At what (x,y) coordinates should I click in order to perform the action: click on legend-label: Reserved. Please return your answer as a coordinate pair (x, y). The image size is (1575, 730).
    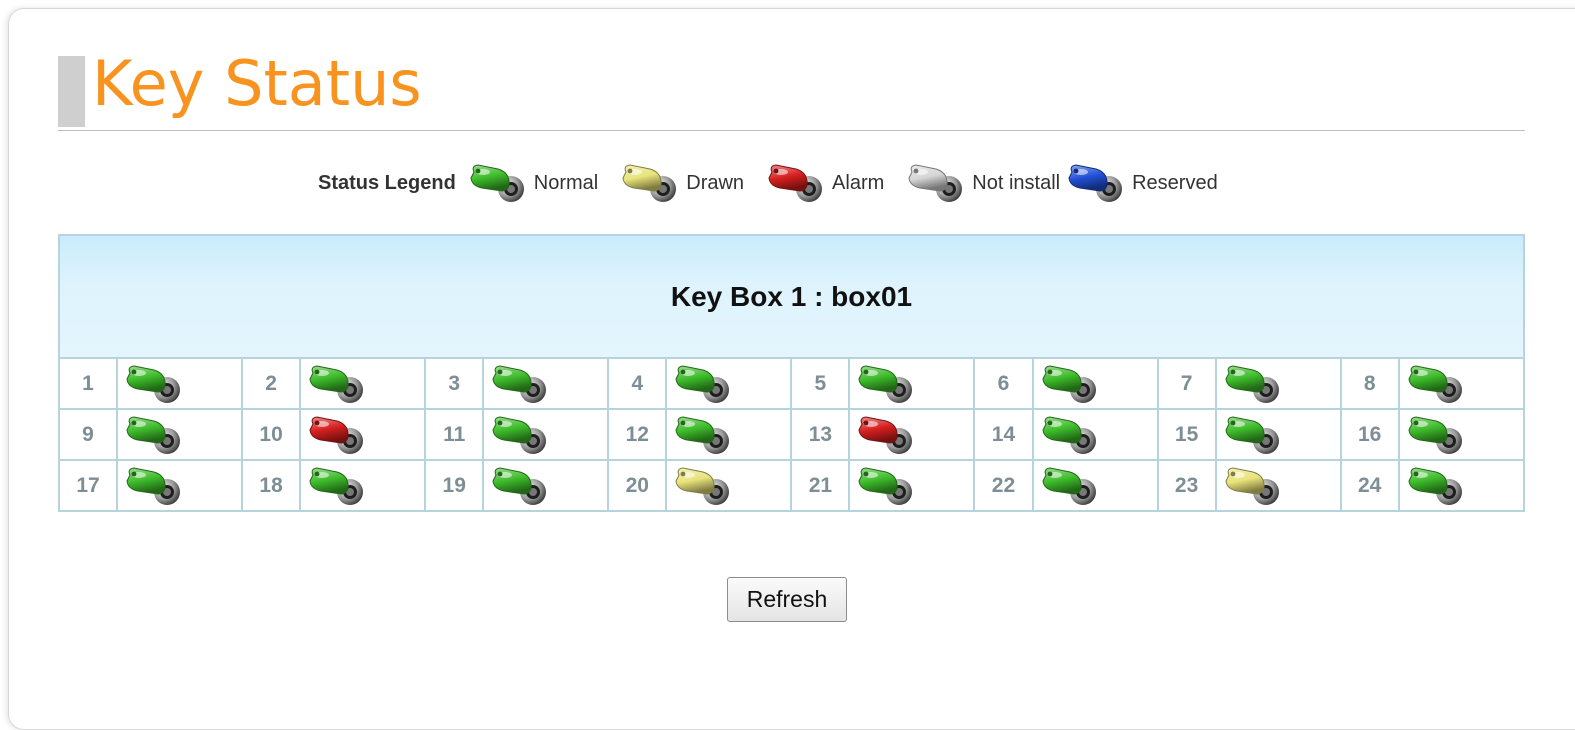
    Looking at the image, I should click on (1175, 182).